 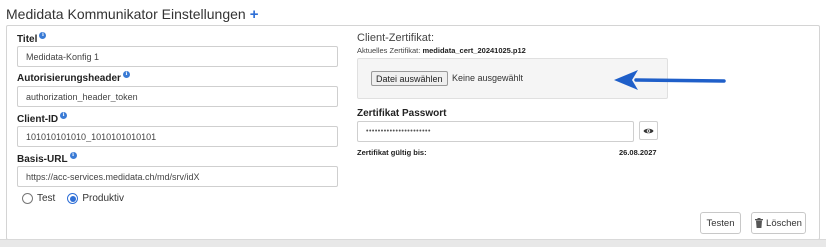 What do you see at coordinates (38, 119) in the screenshot?
I see `client-id-label-text: Client-ID` at bounding box center [38, 119].